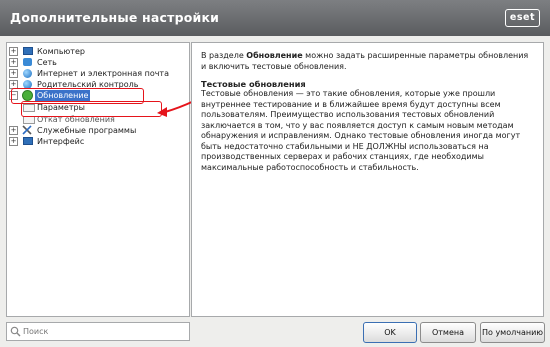  I want to click on tree-item-label: Компьютер, so click(61, 51).